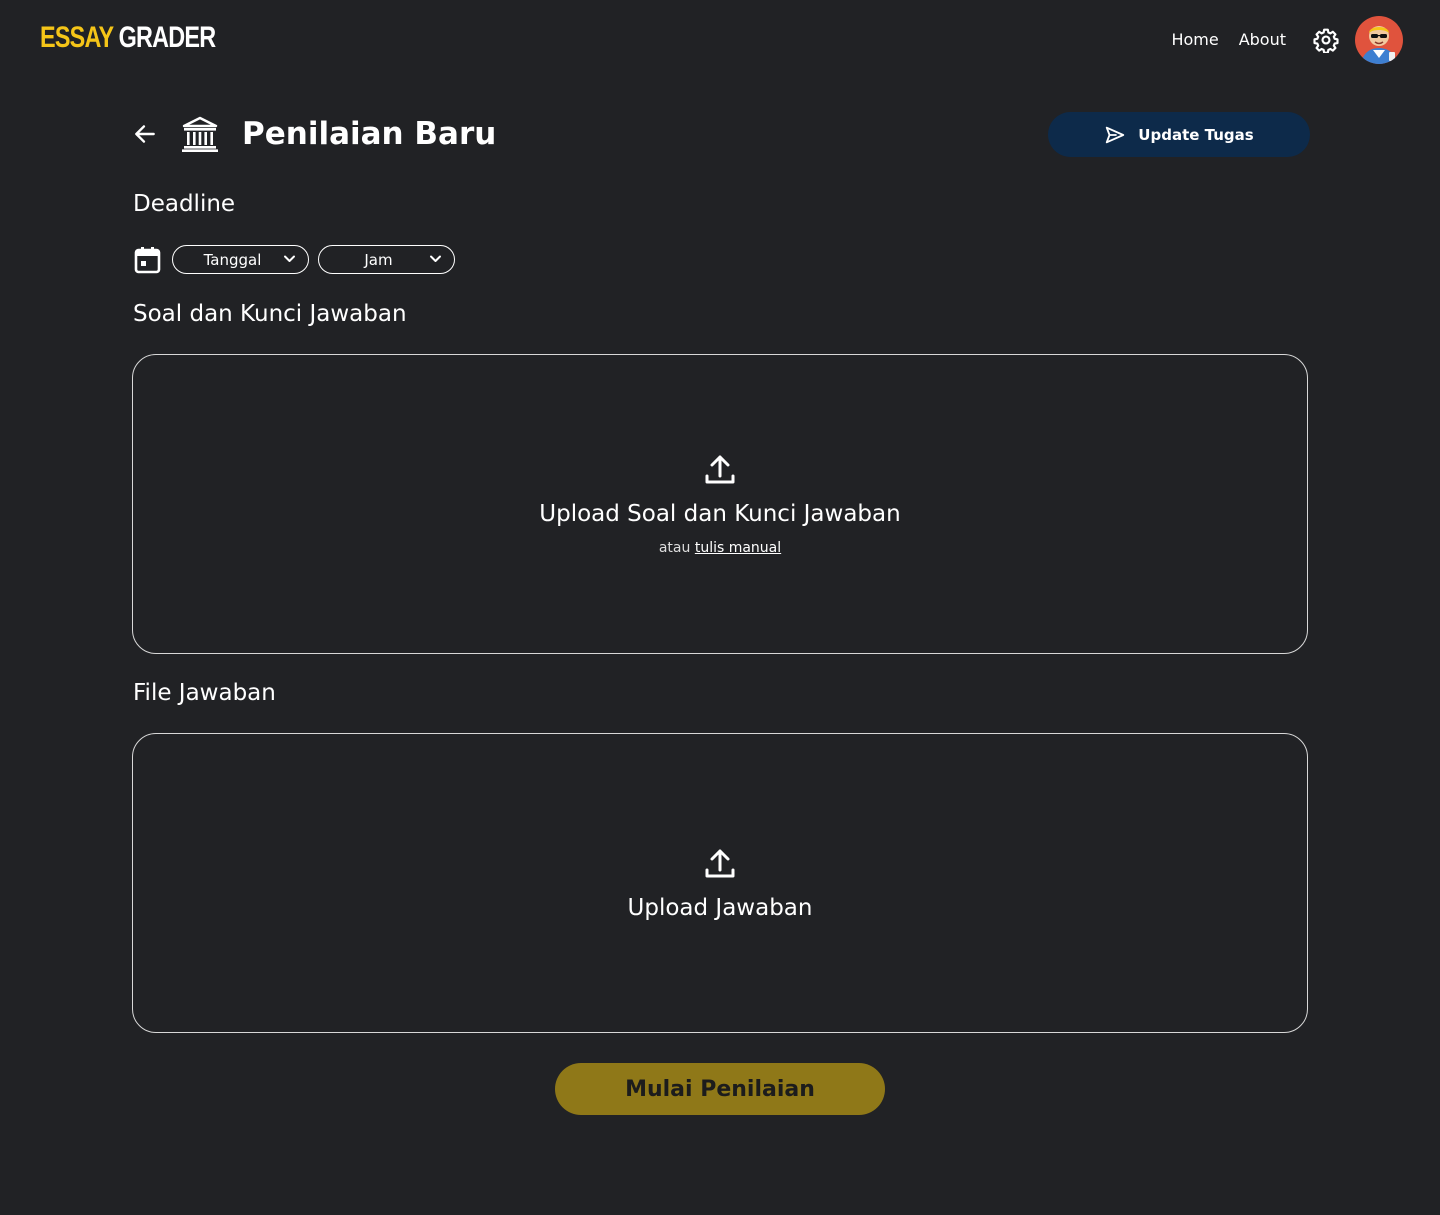 This screenshot has height=1215, width=1440. I want to click on gear-icon, so click(1326, 41).